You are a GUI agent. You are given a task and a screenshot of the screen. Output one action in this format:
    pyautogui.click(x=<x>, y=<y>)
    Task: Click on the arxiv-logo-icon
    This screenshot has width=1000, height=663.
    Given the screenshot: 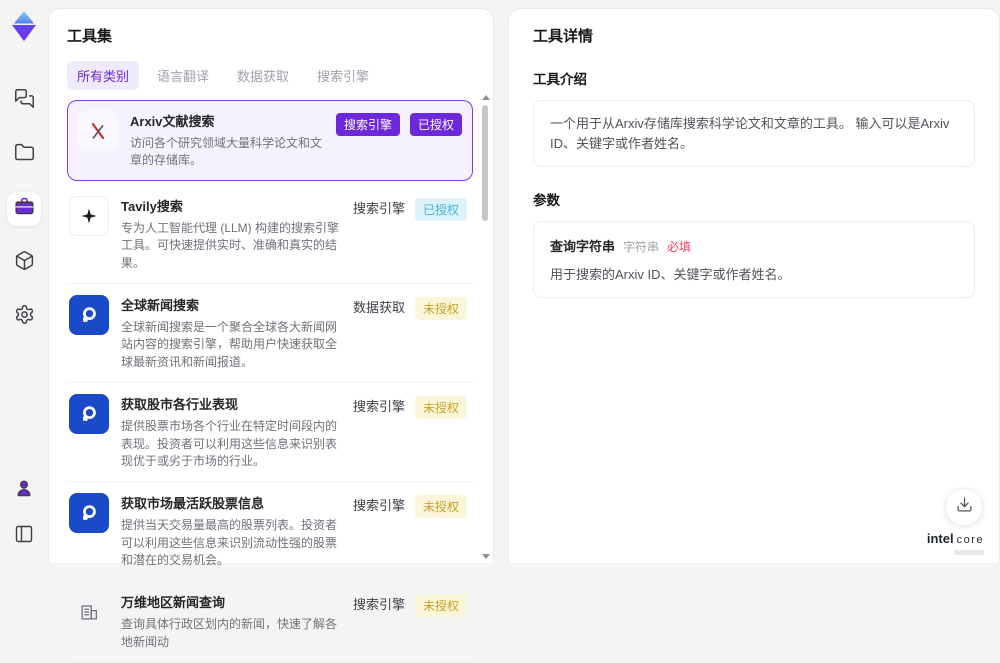 What is the action you would take?
    pyautogui.click(x=98, y=131)
    